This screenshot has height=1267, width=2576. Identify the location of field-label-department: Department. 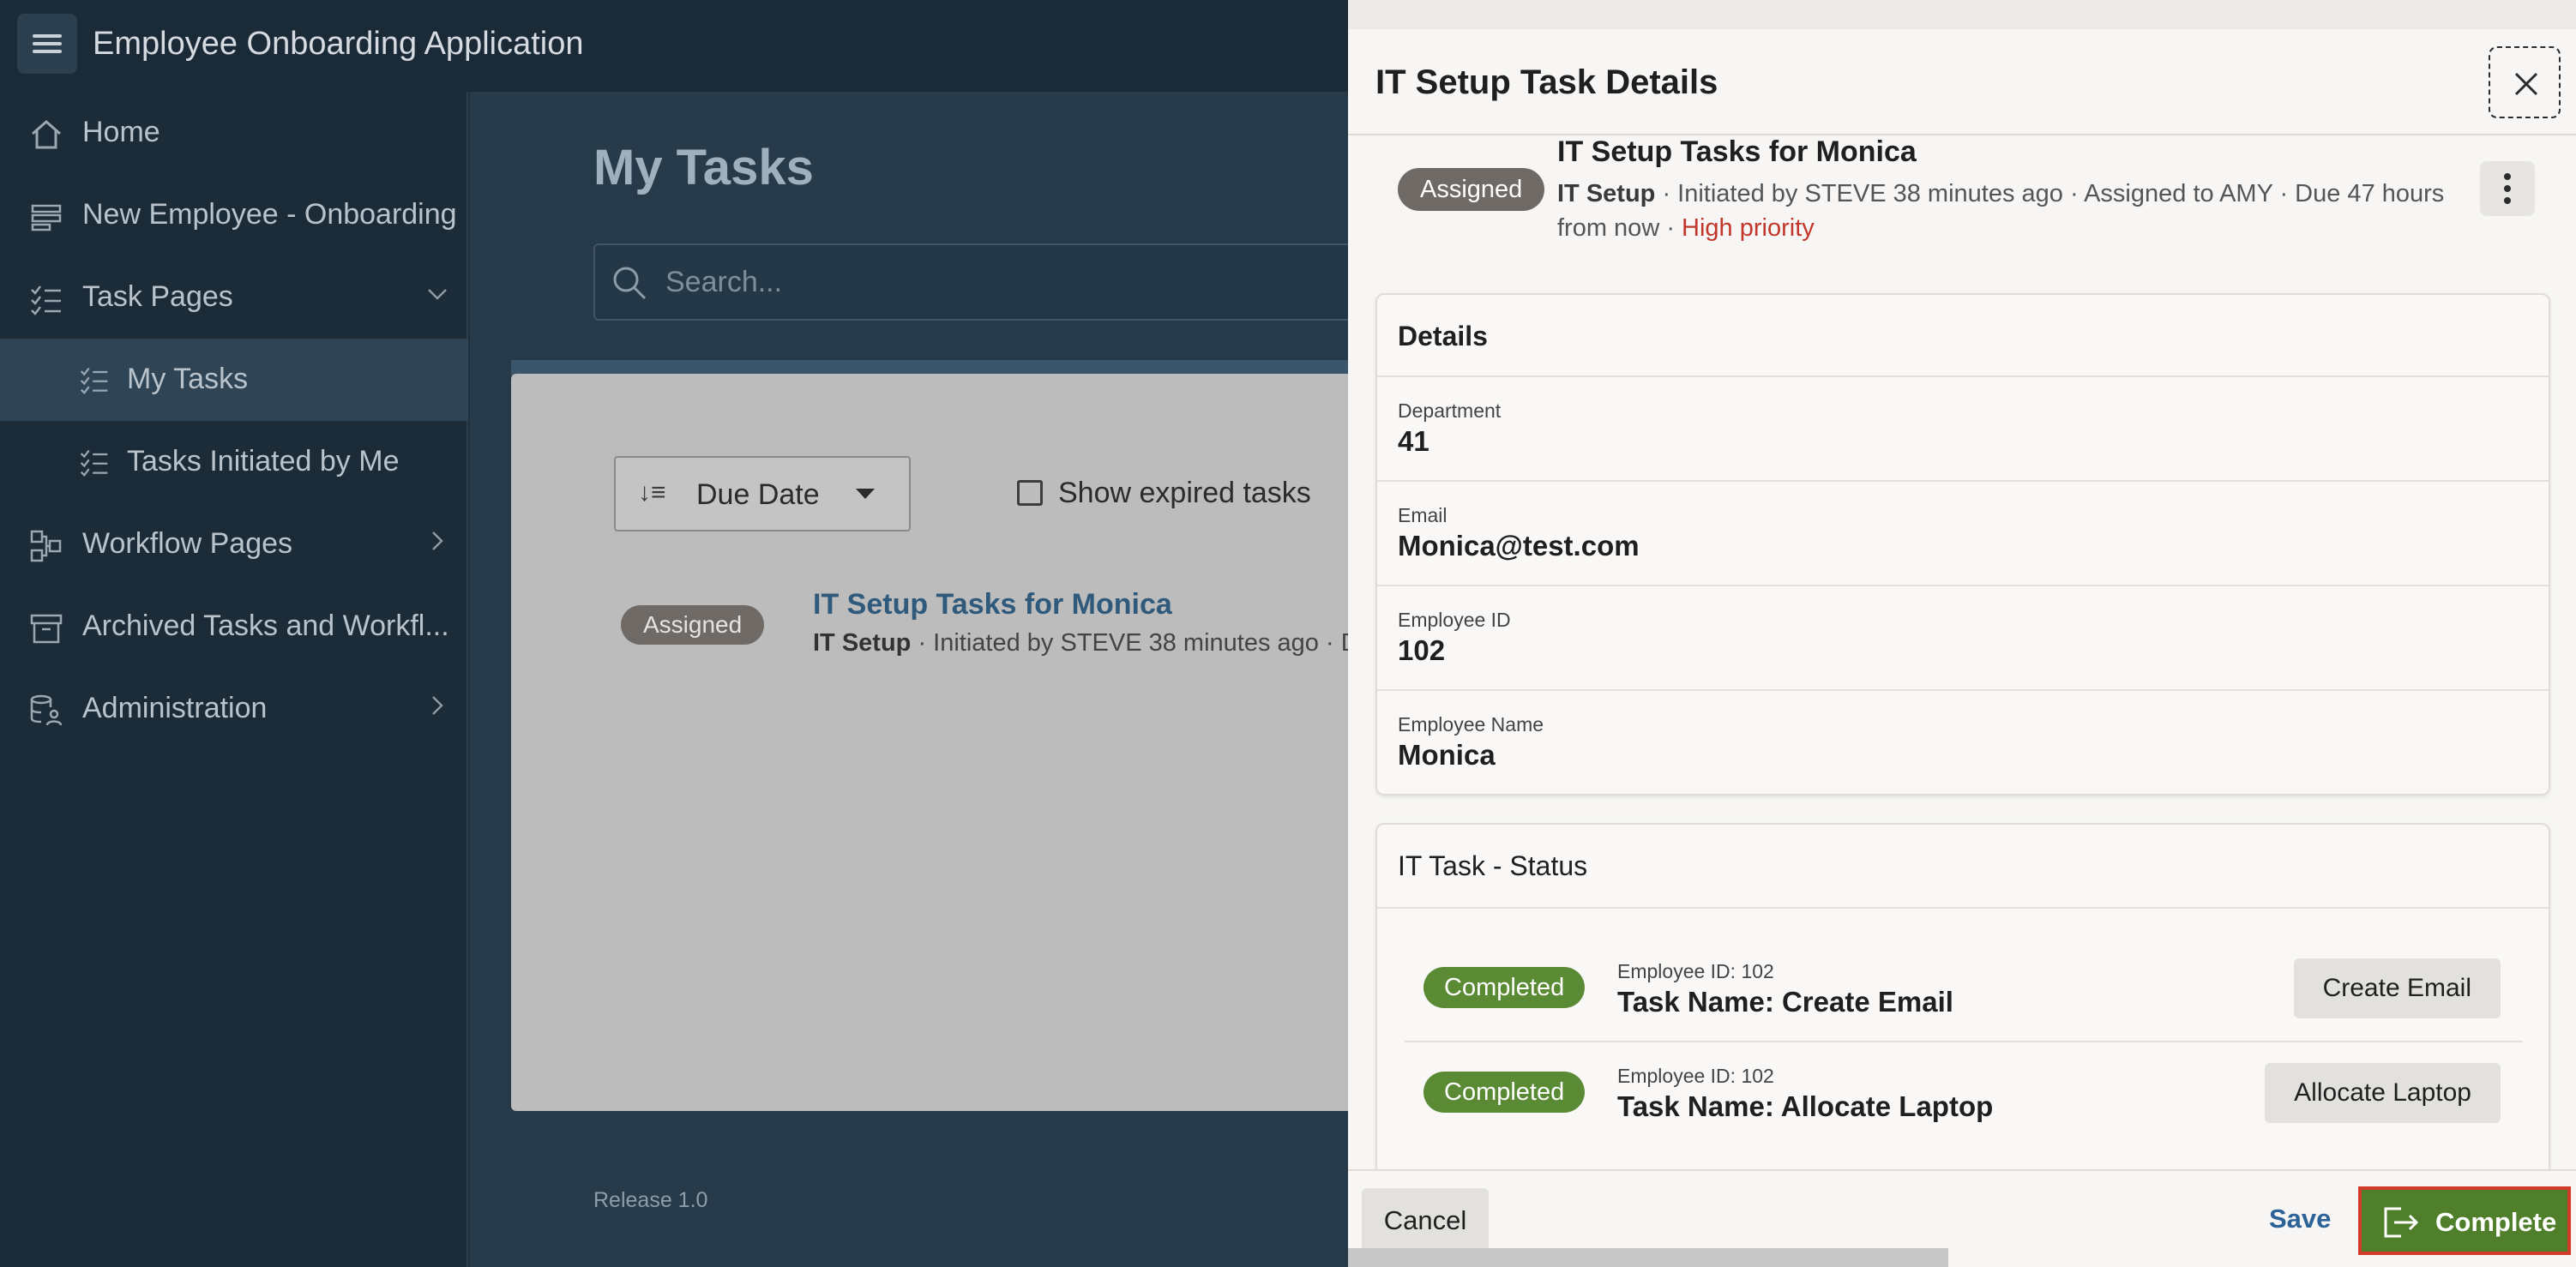
(1450, 410).